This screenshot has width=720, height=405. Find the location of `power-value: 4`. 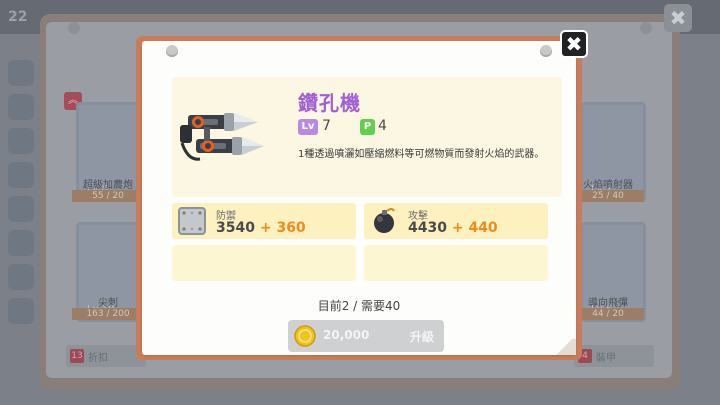

power-value: 4 is located at coordinates (382, 126).